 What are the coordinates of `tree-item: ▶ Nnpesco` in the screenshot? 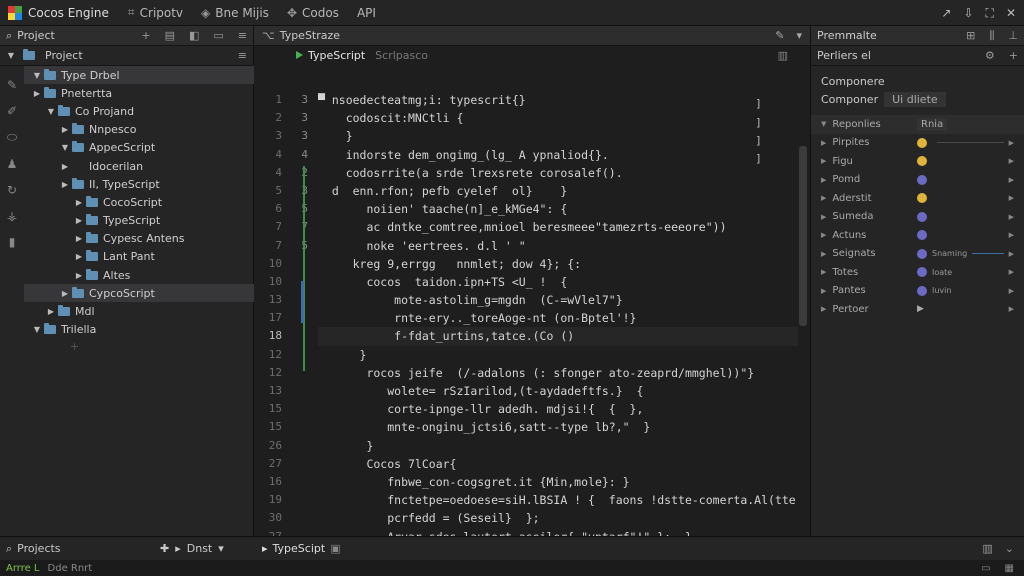 It's located at (139, 130).